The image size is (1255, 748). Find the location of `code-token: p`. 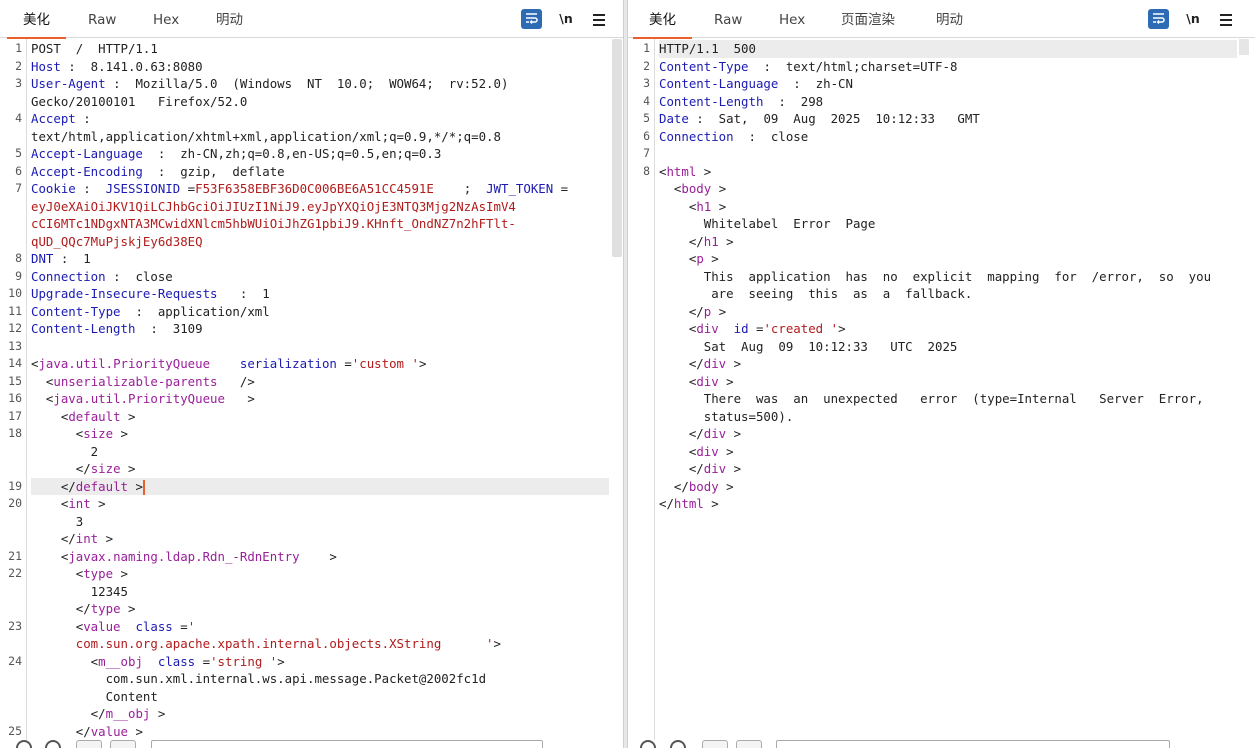

code-token: p is located at coordinates (700, 258).